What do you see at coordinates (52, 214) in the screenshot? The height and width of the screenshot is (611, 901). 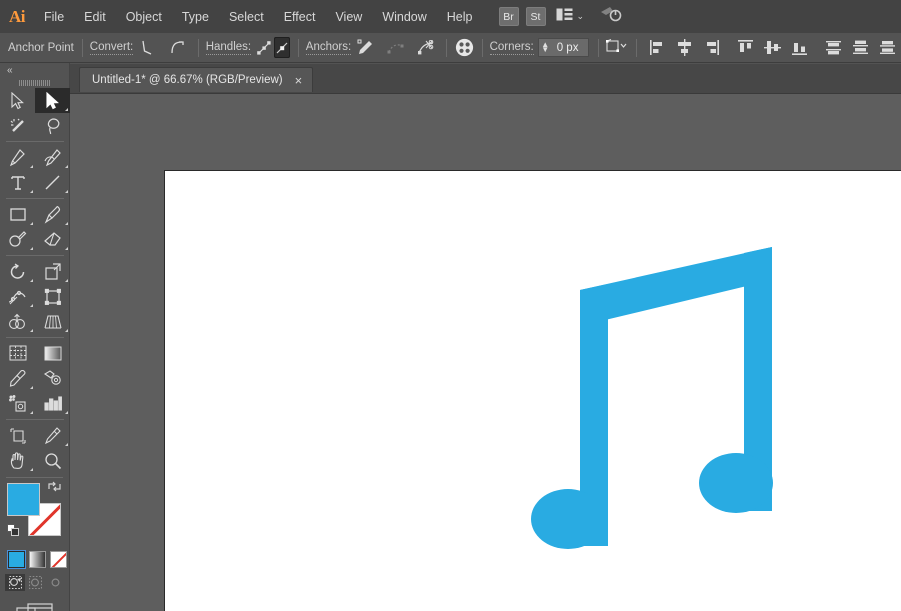 I see `paintbrush-tool` at bounding box center [52, 214].